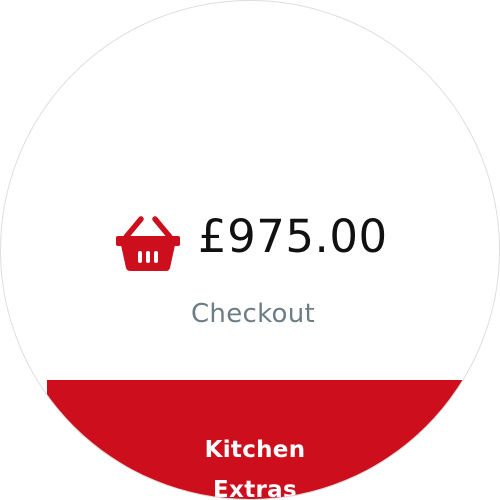 This screenshot has width=500, height=500. Describe the element at coordinates (293, 236) in the screenshot. I see `cart-total: £975.00` at that location.